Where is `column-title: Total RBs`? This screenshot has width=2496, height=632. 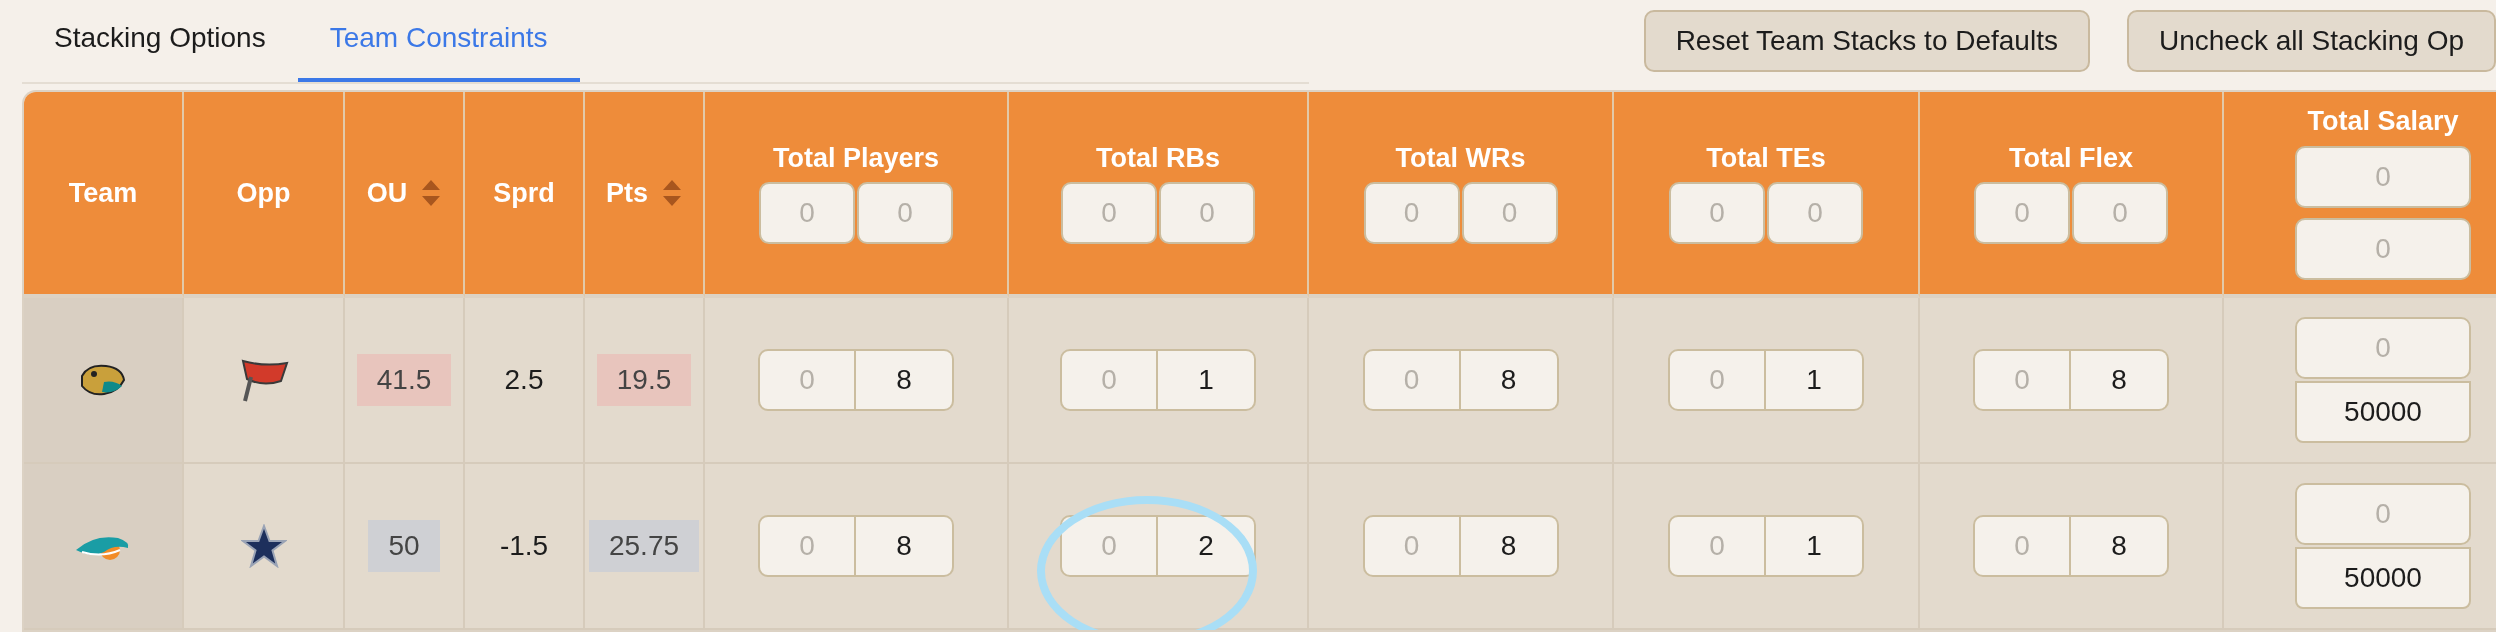 column-title: Total RBs is located at coordinates (1158, 158).